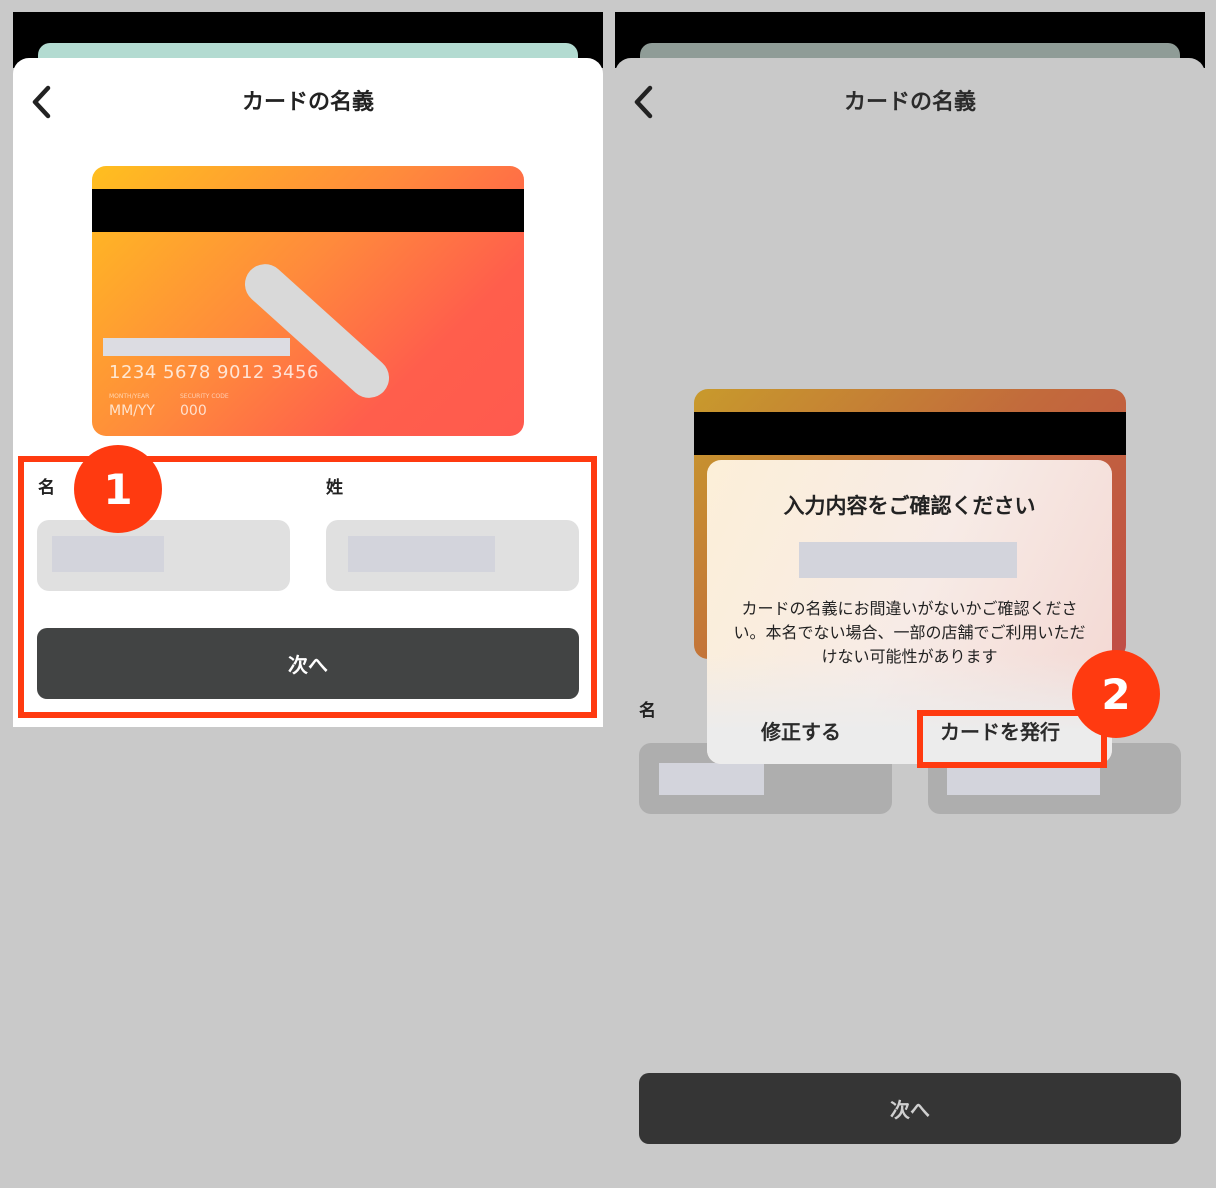 This screenshot has height=1188, width=1216. I want to click on next-button: 次へ, so click(910, 1108).